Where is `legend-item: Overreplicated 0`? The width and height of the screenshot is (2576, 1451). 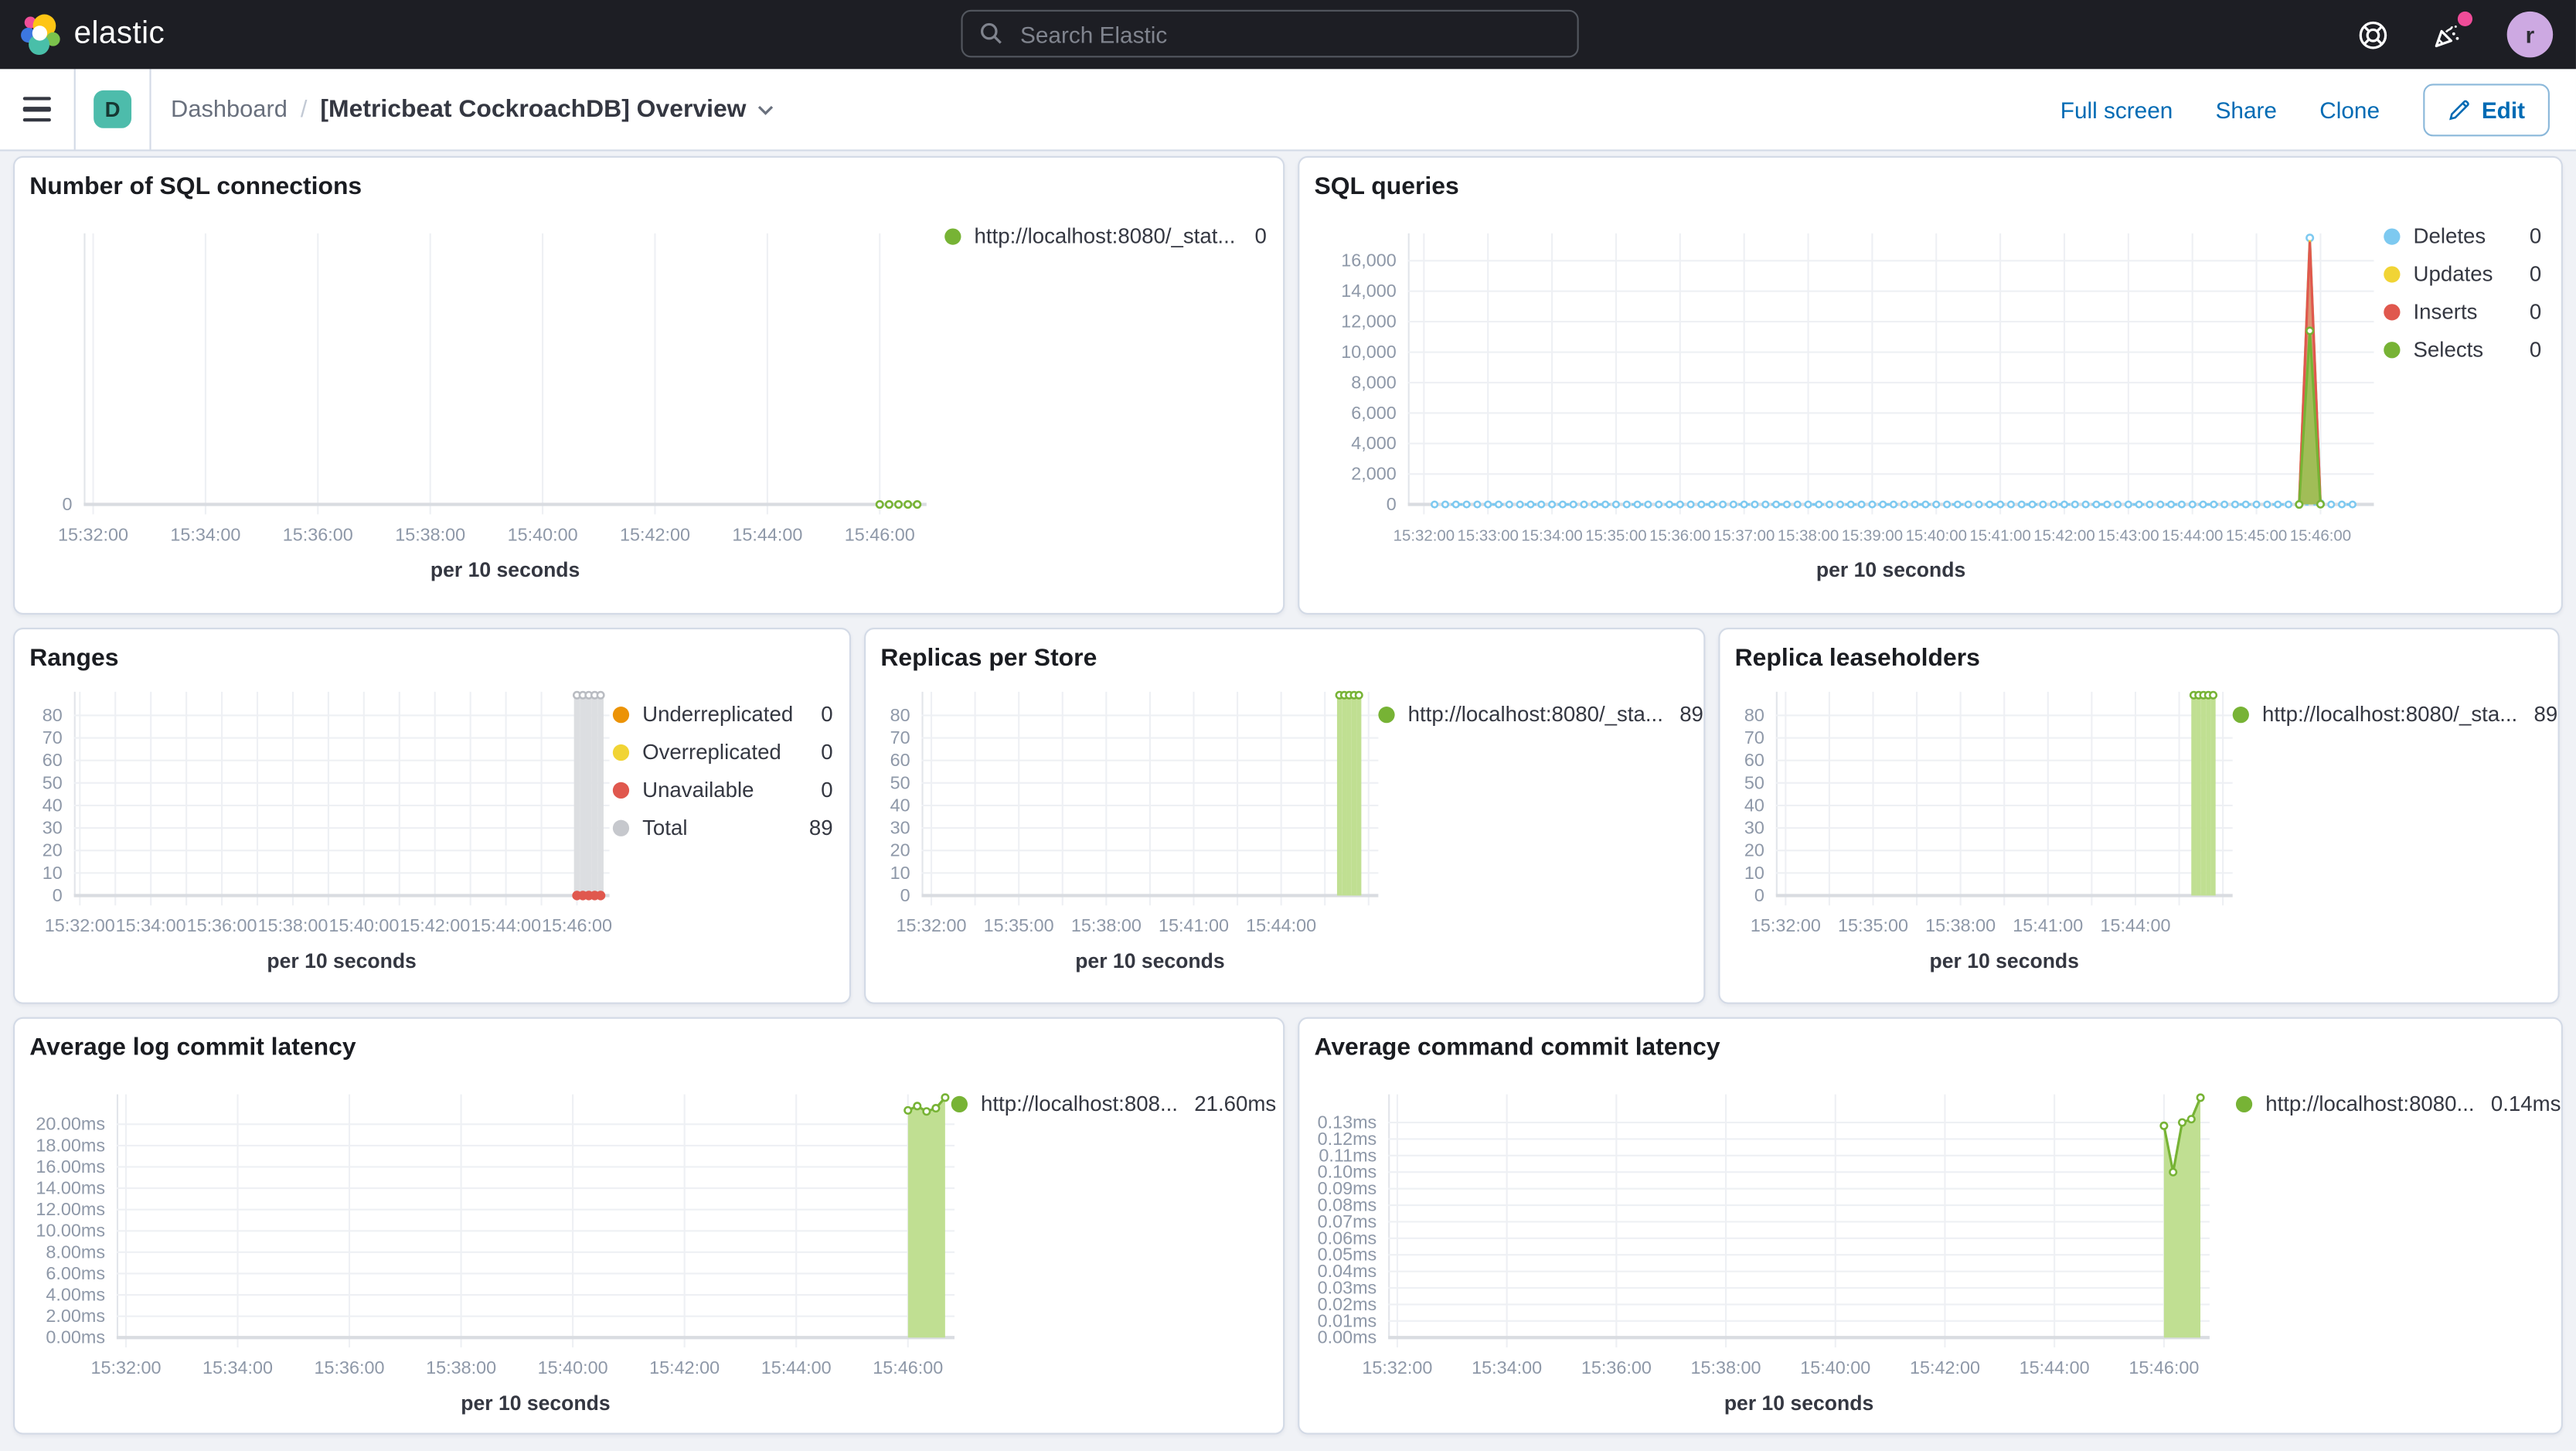 legend-item: Overreplicated 0 is located at coordinates (722, 752).